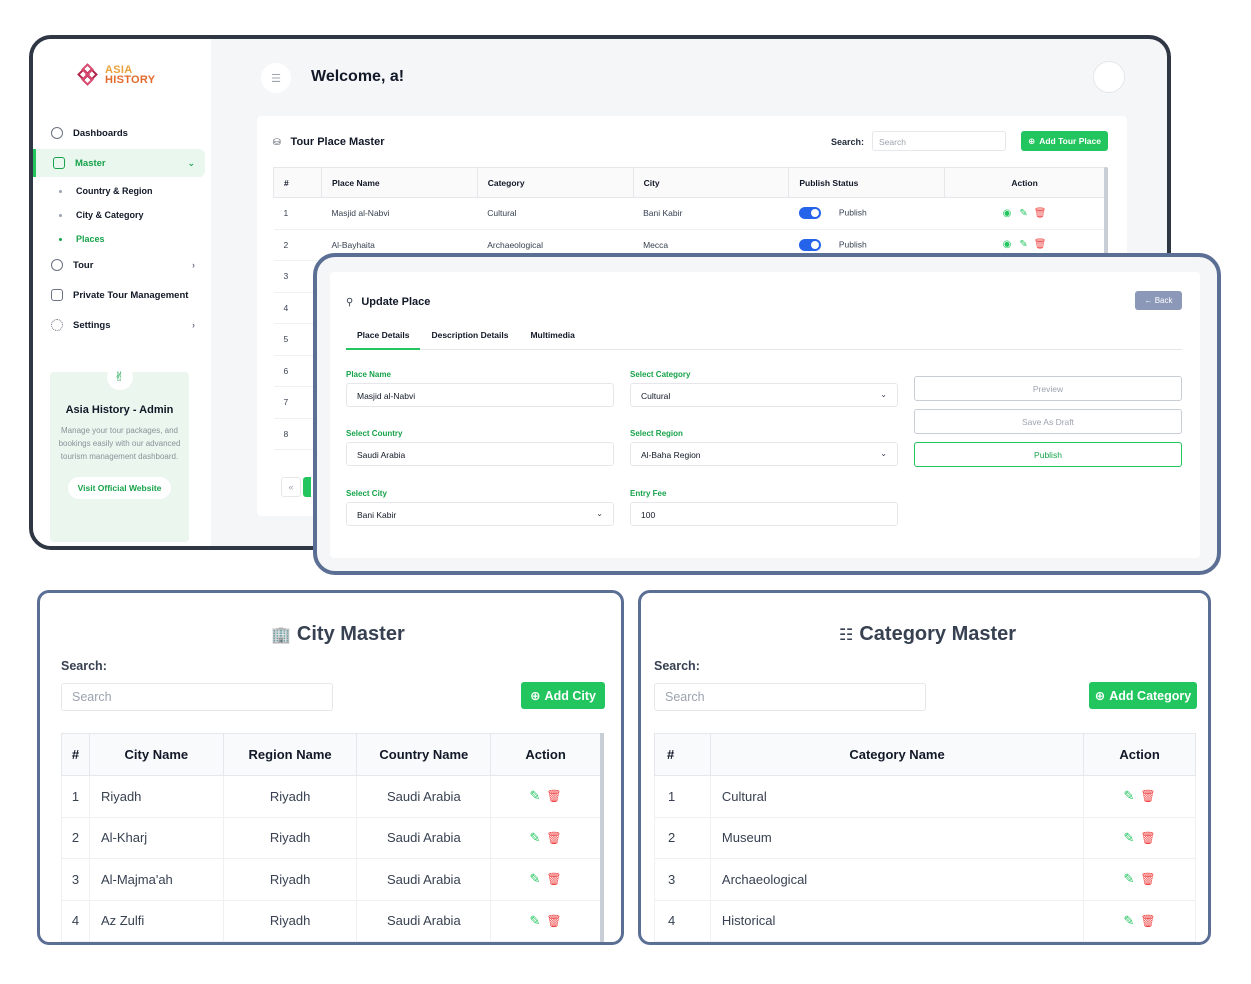 Image resolution: width=1251 pixels, height=984 pixels. Describe the element at coordinates (424, 754) in the screenshot. I see `column-header: Country Name` at that location.